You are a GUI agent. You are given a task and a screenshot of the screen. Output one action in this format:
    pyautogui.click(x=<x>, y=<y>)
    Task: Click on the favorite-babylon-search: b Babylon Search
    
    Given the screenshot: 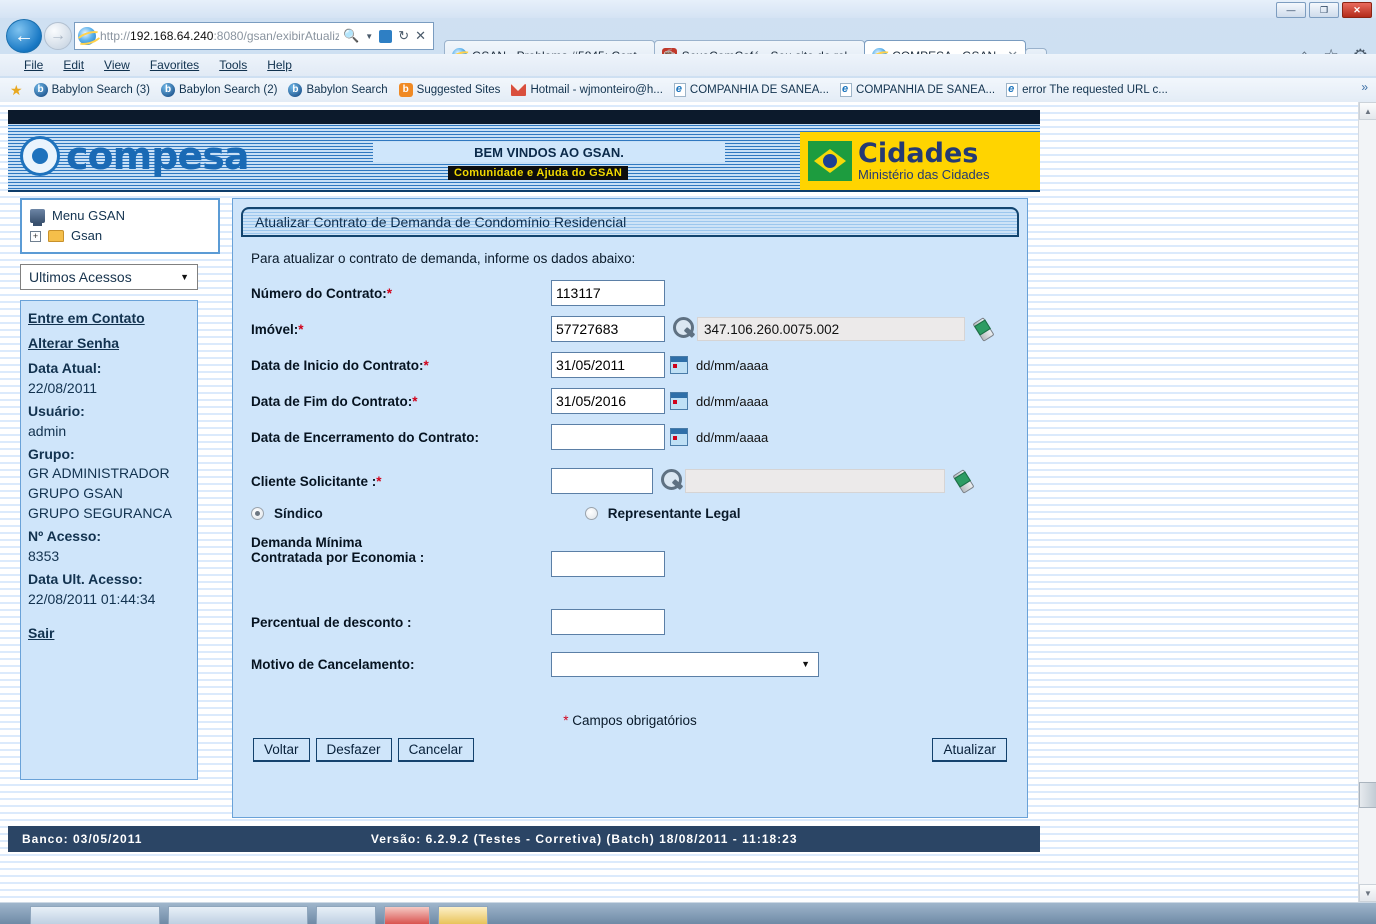 What is the action you would take?
    pyautogui.click(x=338, y=90)
    